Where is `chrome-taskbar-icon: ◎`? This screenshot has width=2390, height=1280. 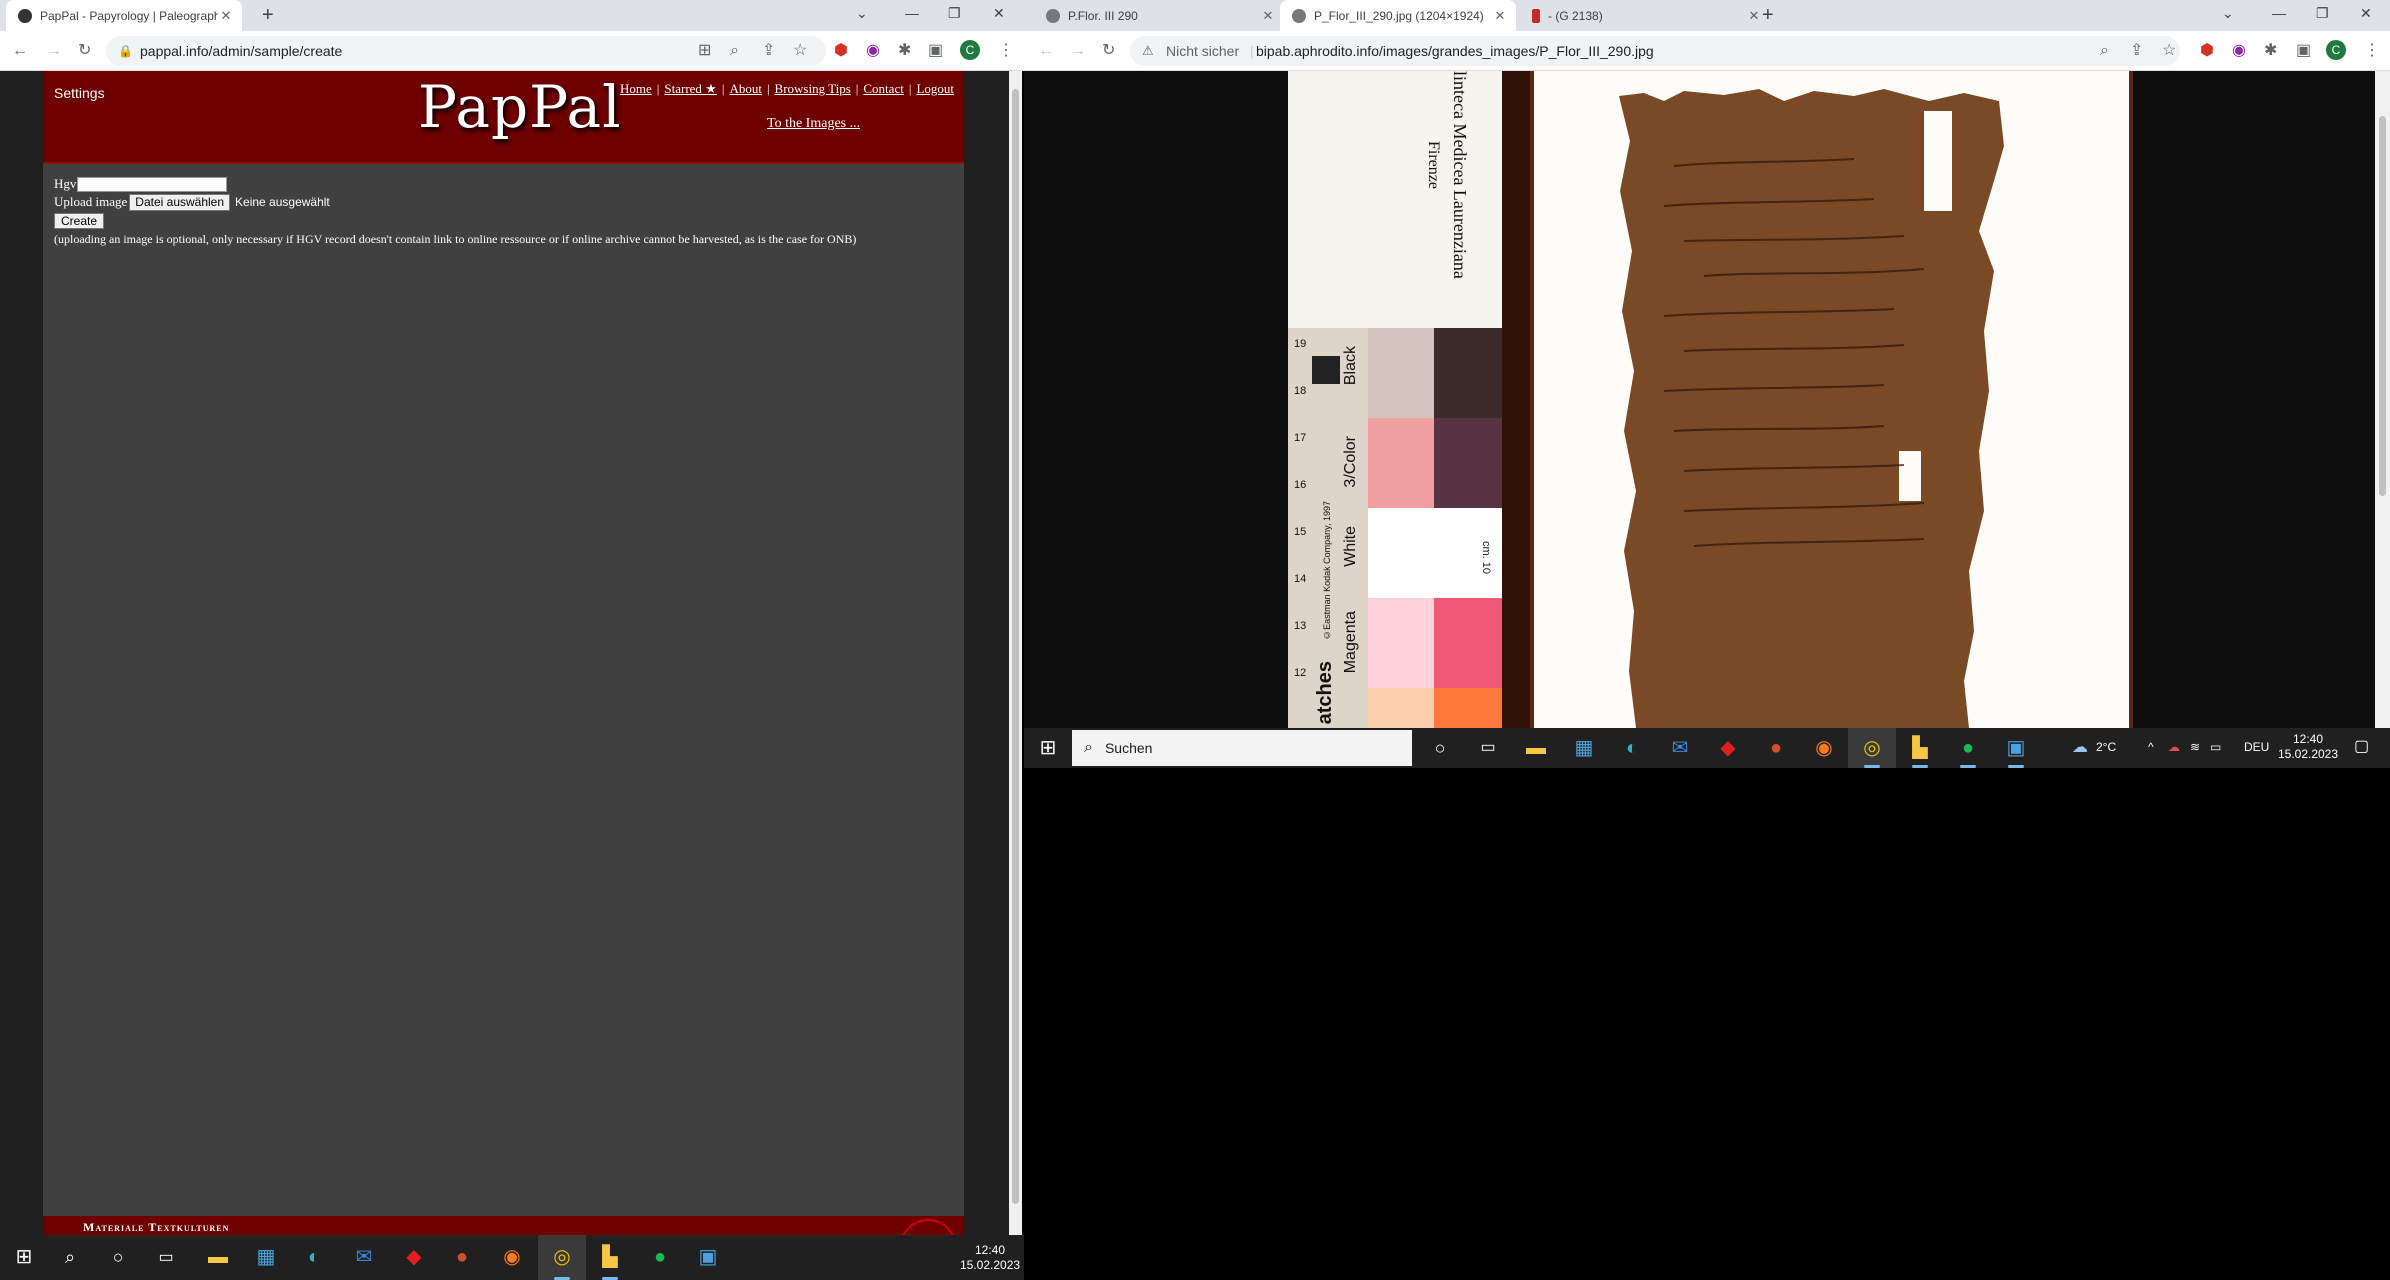 chrome-taskbar-icon: ◎ is located at coordinates (1872, 748).